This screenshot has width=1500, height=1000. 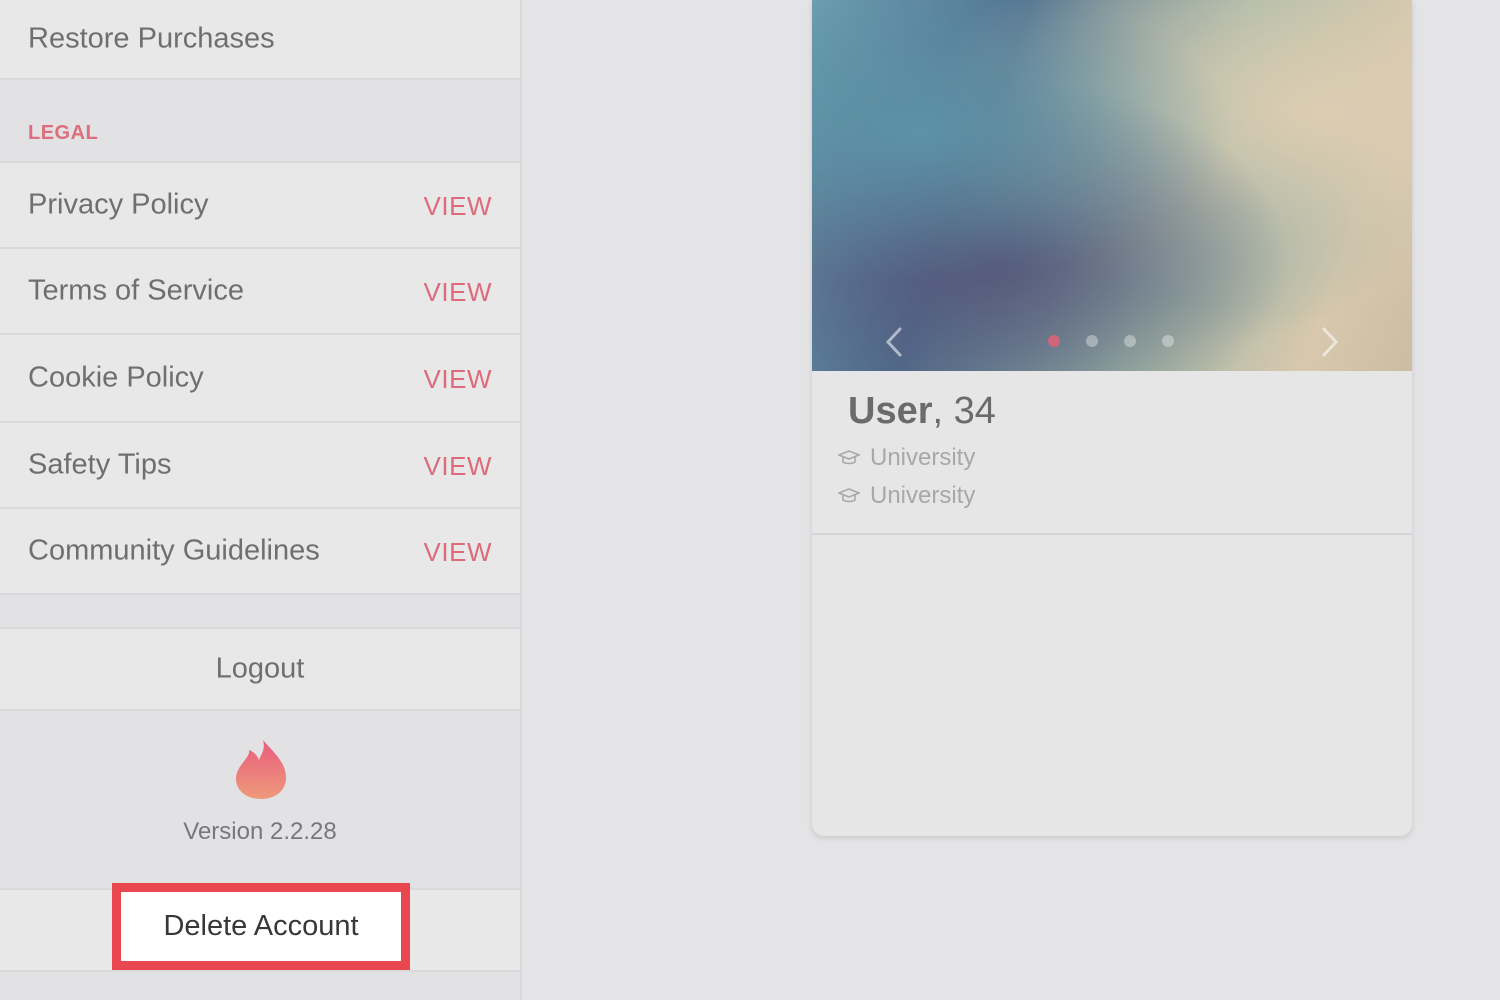 I want to click on legal-item-label: Safety Tips, so click(x=100, y=464).